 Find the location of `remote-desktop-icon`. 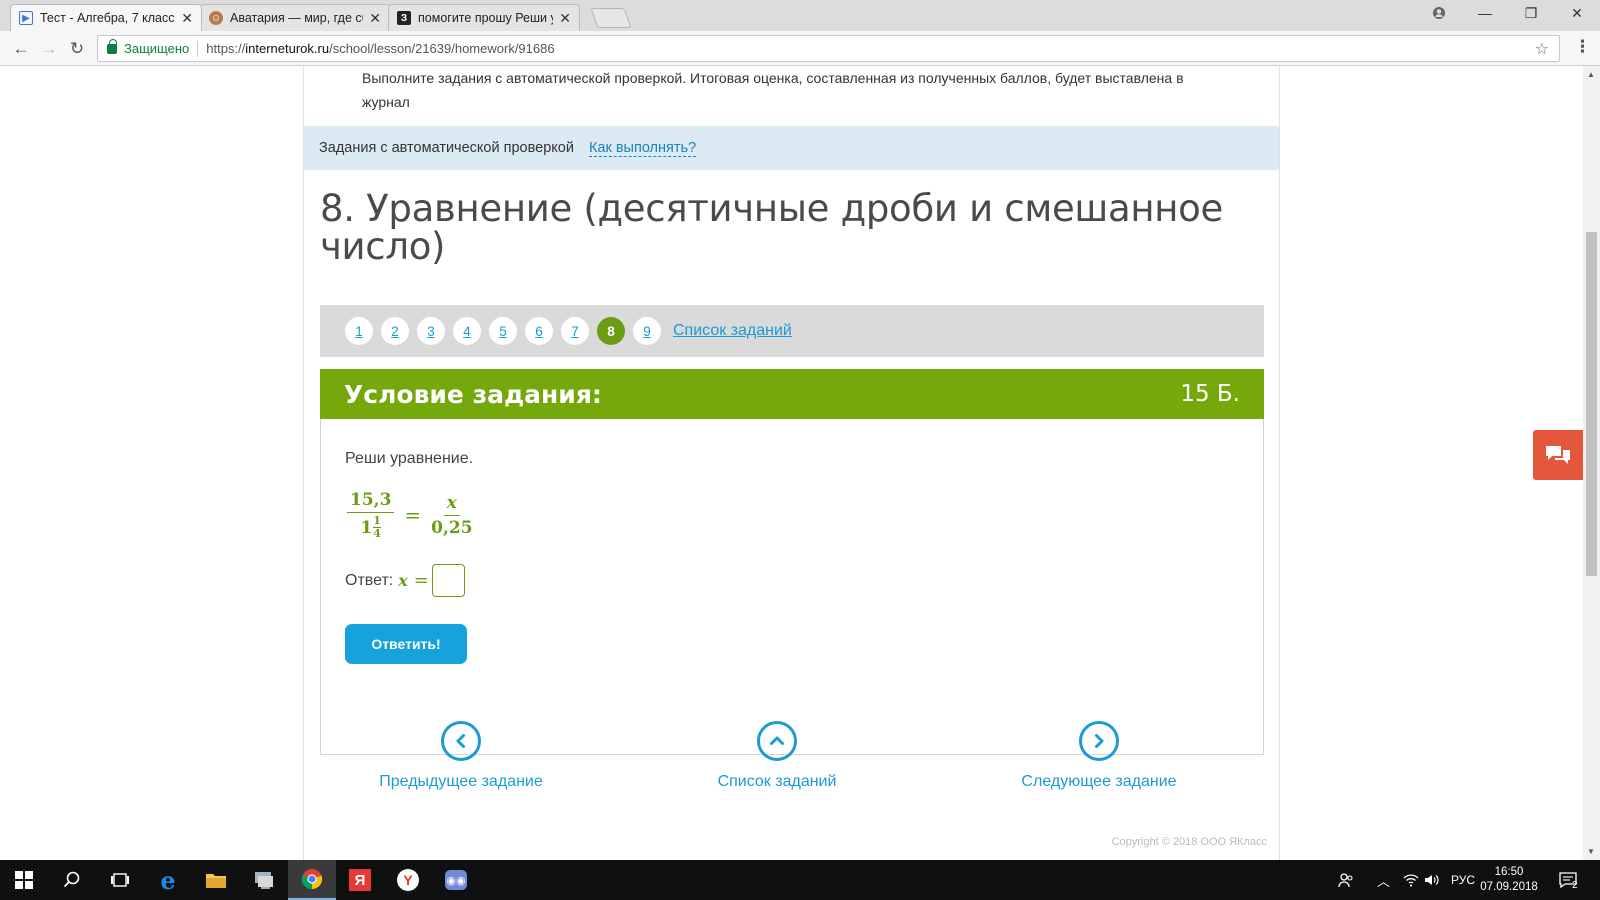

remote-desktop-icon is located at coordinates (264, 880).